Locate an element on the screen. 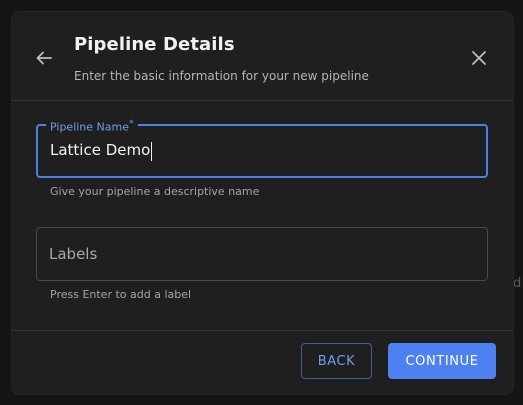 This screenshot has width=523, height=405. background-text-fragment: d is located at coordinates (517, 283).